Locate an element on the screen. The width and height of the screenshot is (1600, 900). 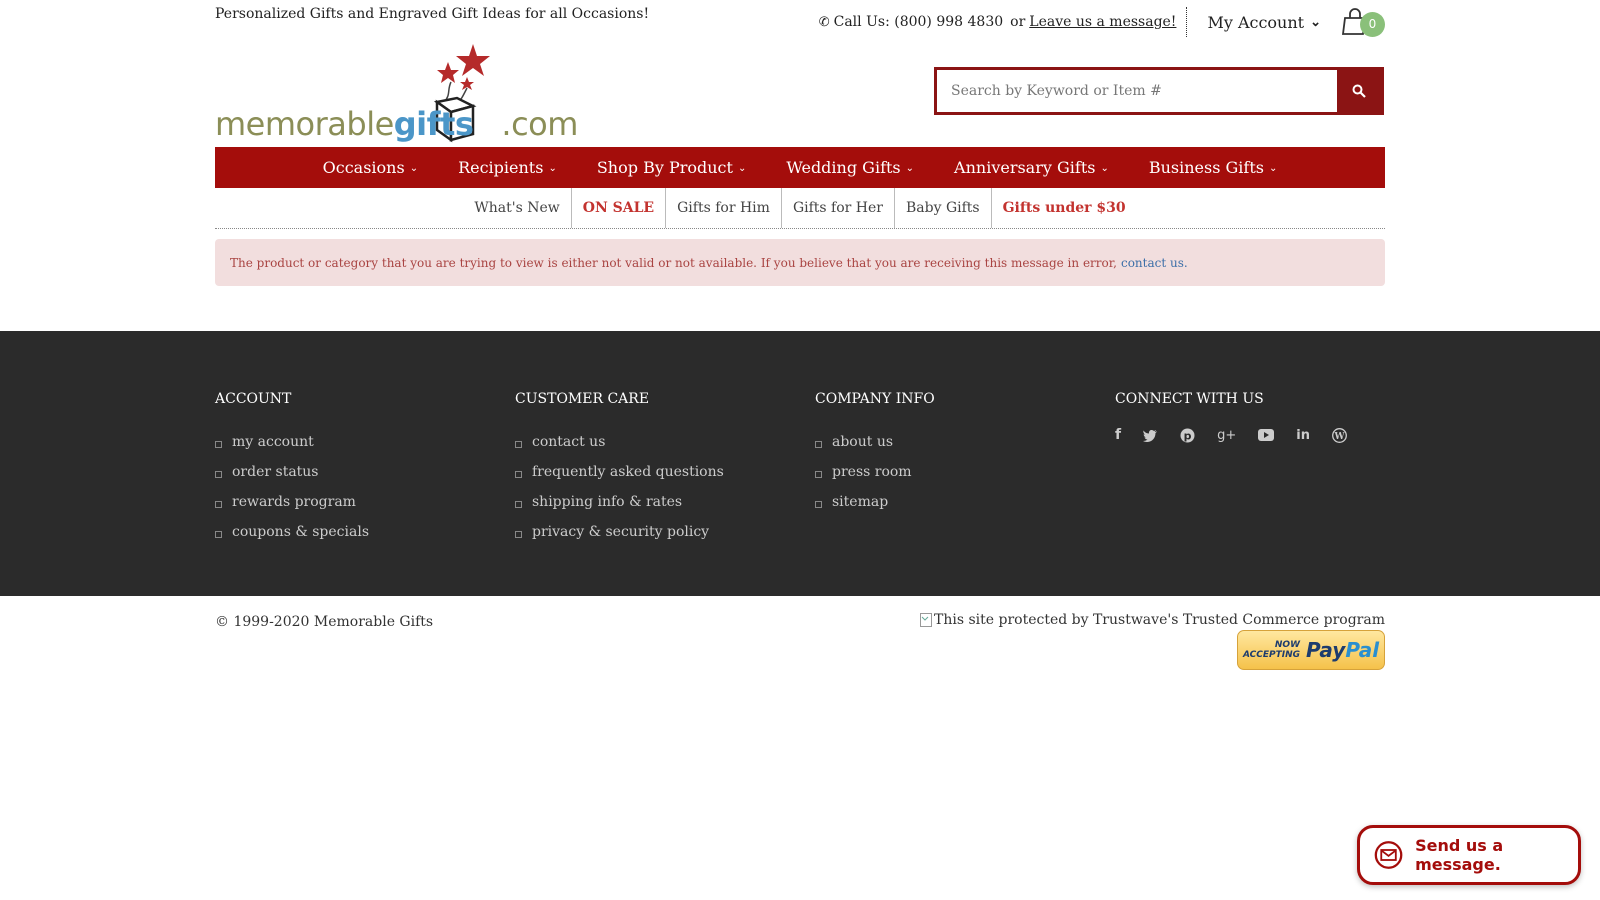
footer-link-label: my account is located at coordinates (273, 442).